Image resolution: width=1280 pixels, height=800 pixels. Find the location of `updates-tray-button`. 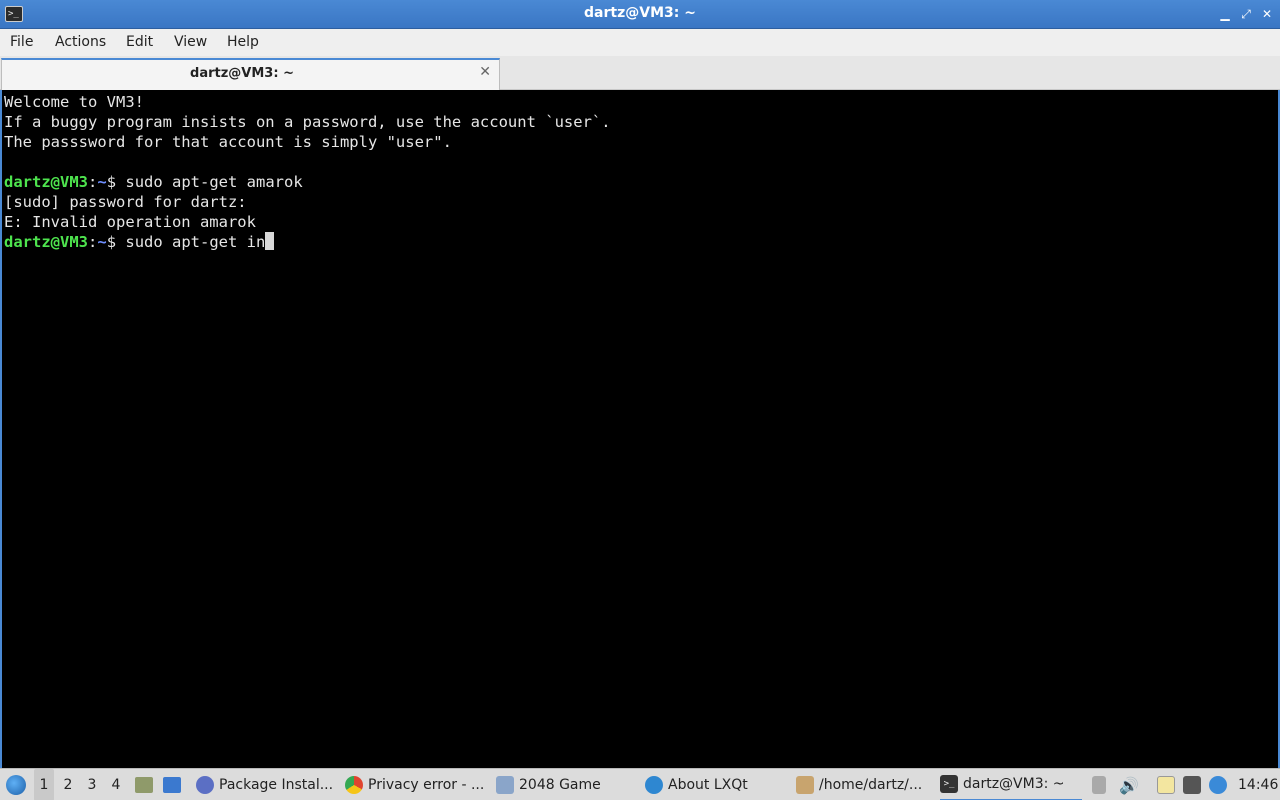

updates-tray-button is located at coordinates (1218, 784).